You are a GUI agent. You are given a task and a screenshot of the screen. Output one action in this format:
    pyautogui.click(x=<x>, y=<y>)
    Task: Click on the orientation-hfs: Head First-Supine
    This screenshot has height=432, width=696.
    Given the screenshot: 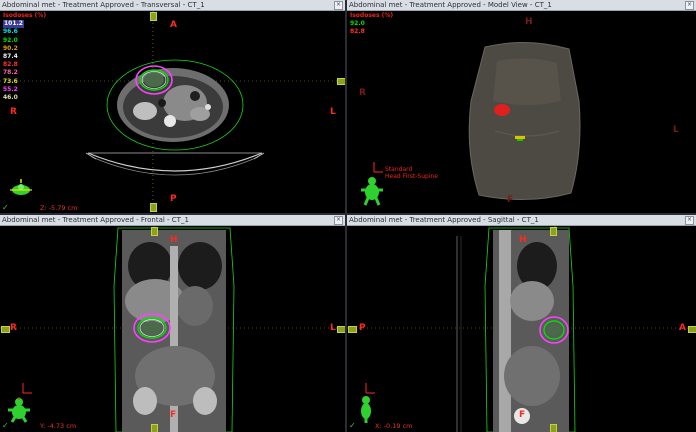 What is the action you would take?
    pyautogui.click(x=411, y=176)
    